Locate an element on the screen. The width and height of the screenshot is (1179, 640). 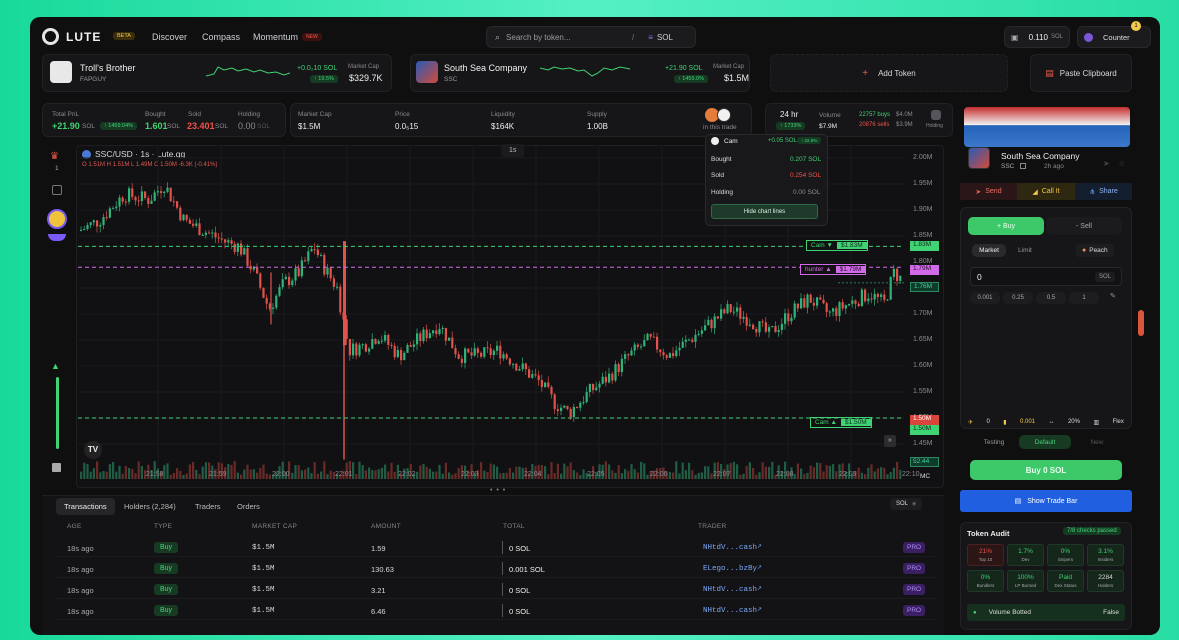
tab-transactions: Transactions is located at coordinates (85, 506).